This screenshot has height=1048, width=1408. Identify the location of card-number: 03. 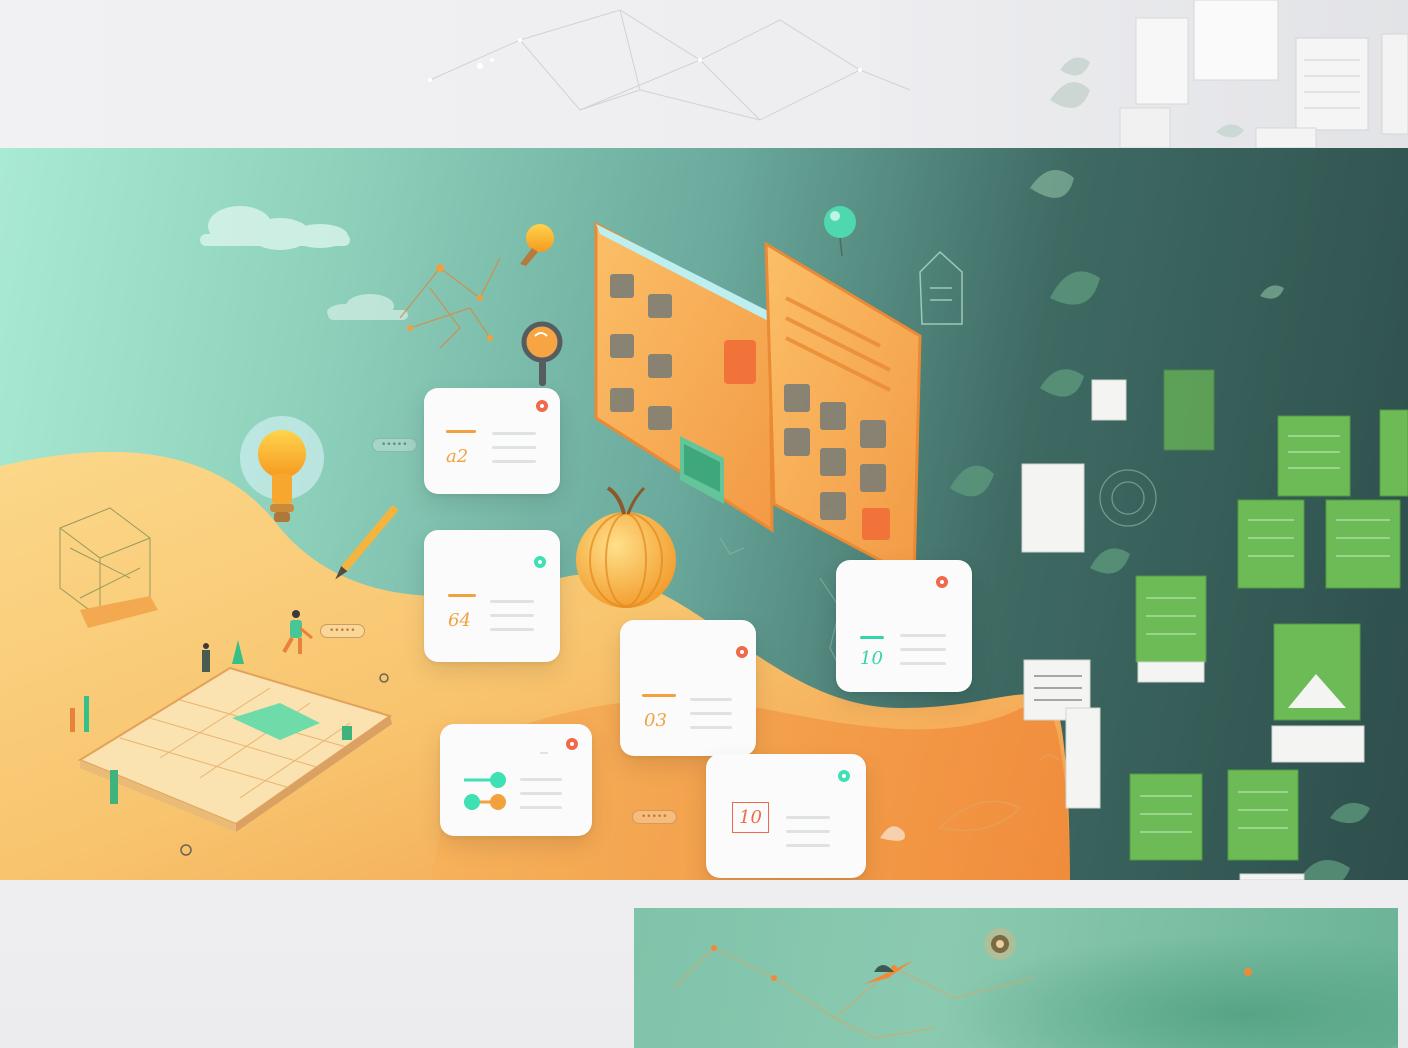
(655, 720).